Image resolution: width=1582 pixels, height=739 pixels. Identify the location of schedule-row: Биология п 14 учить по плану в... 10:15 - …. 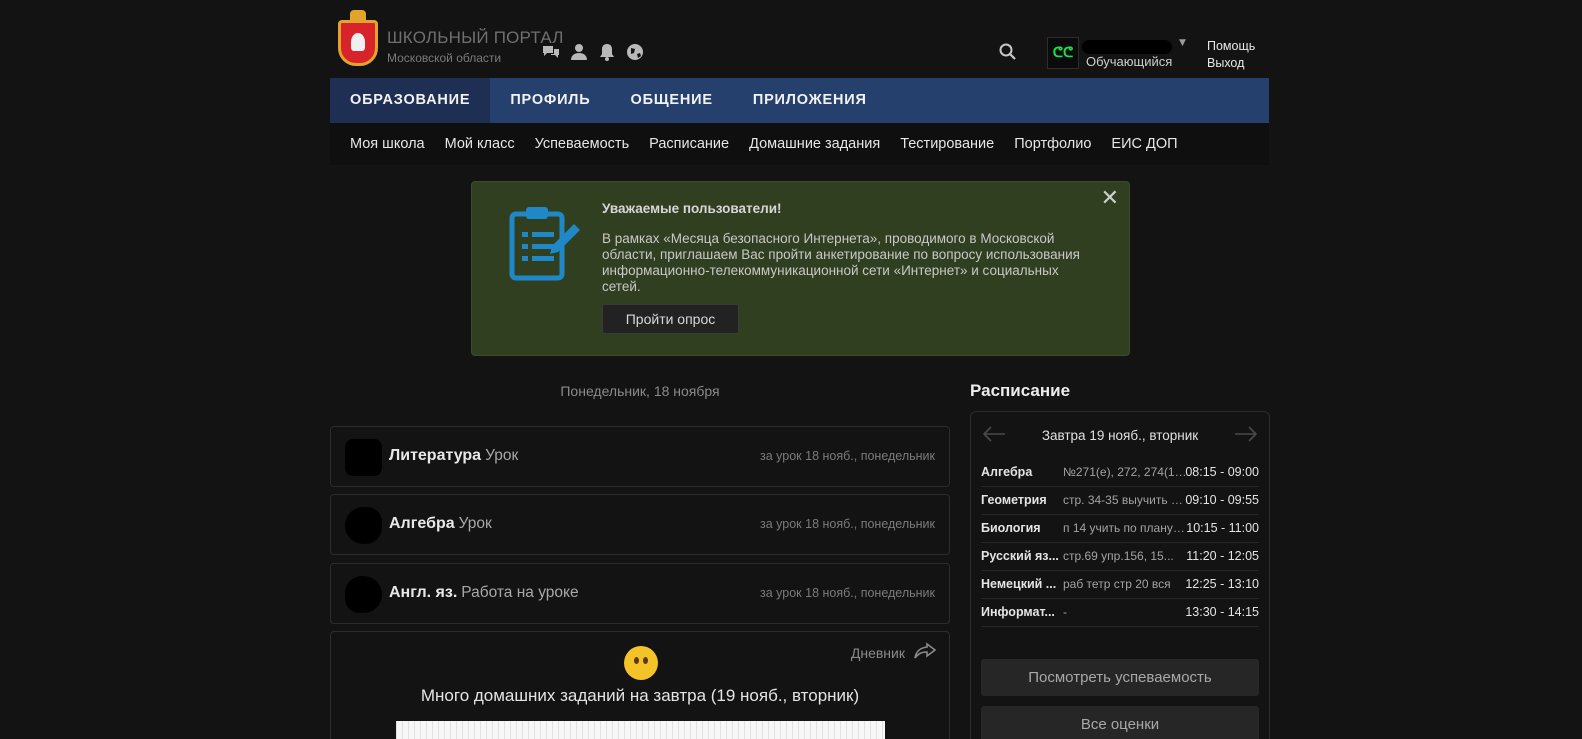
(1120, 529).